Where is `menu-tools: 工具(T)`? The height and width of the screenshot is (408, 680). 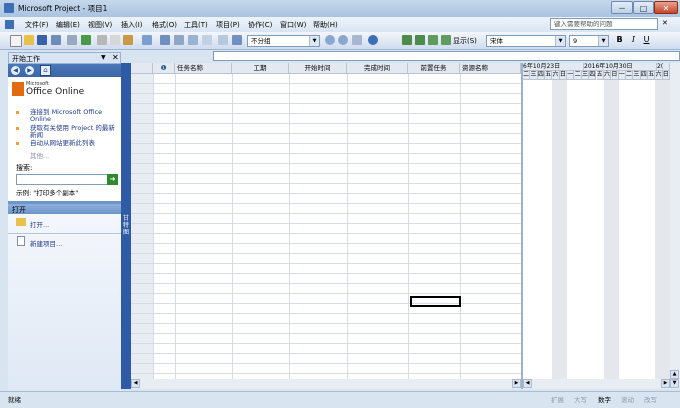
menu-tools: 工具(T) is located at coordinates (196, 25).